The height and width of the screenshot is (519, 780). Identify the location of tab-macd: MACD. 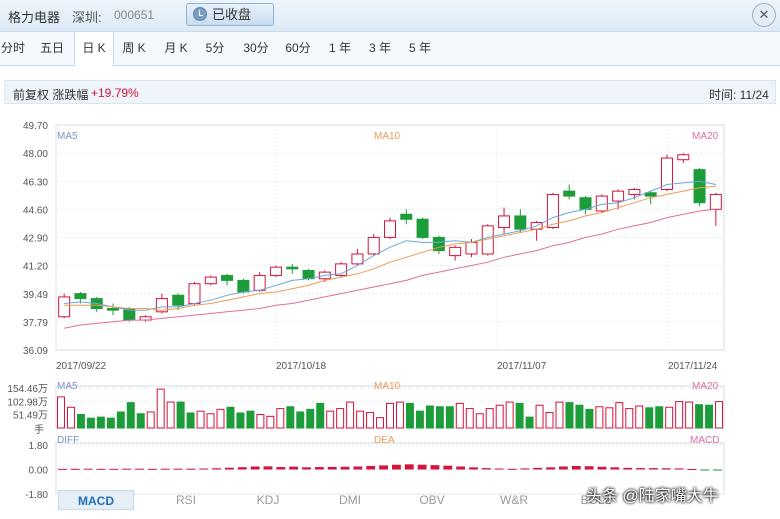
(96, 500).